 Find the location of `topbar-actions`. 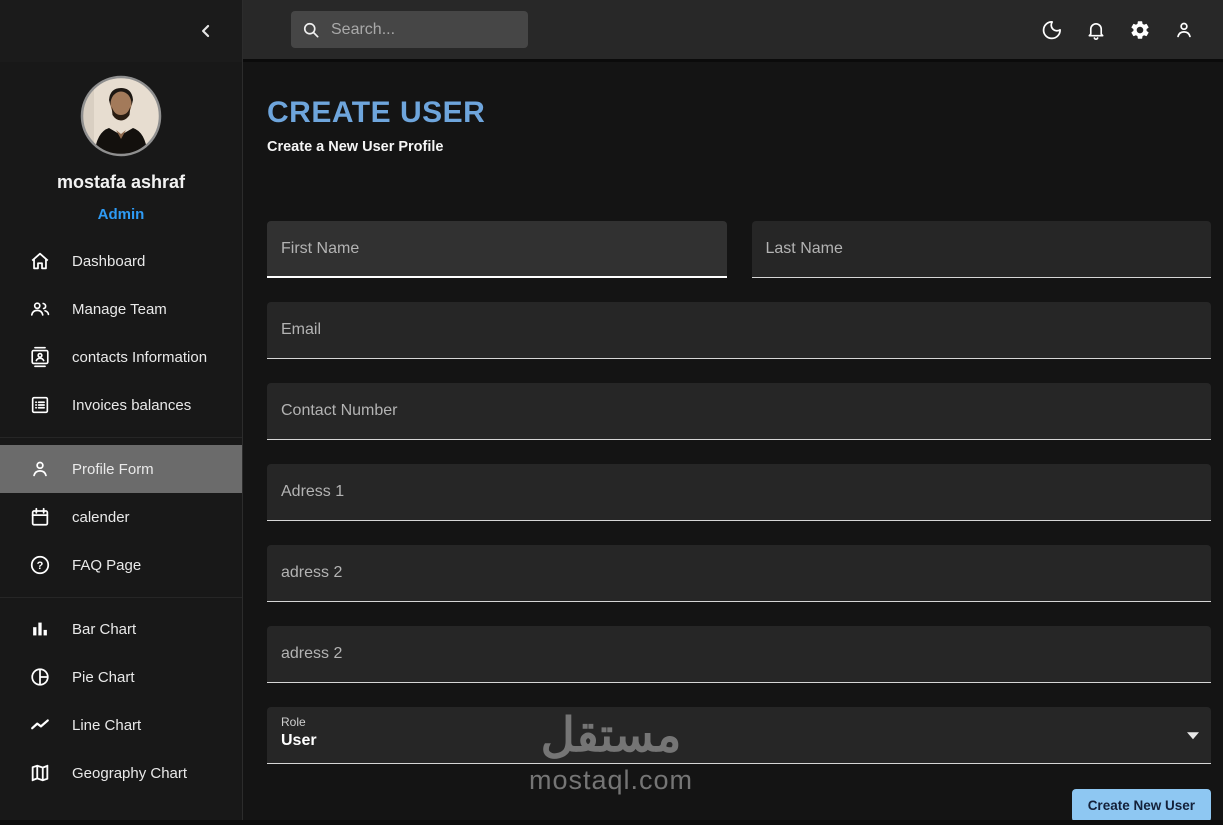

topbar-actions is located at coordinates (1126, 30).